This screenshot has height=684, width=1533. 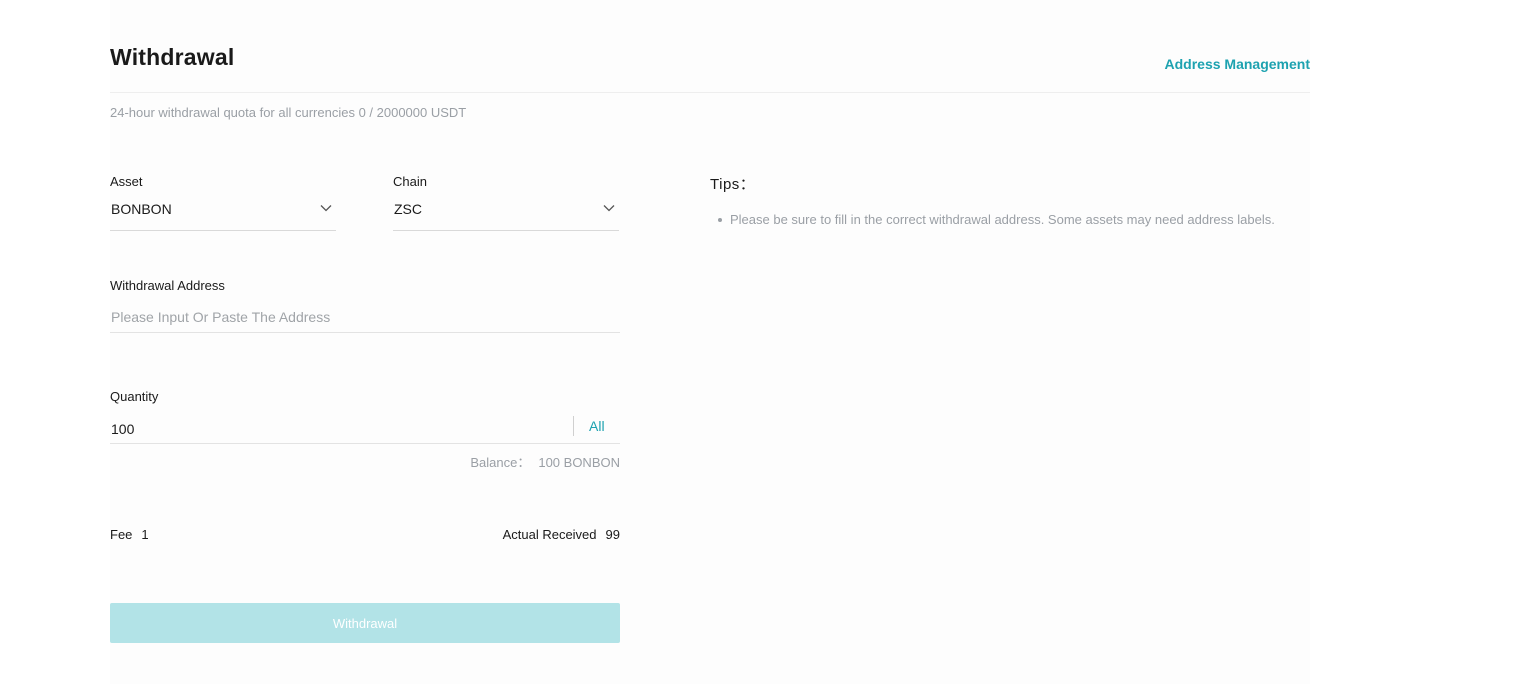 What do you see at coordinates (365, 429) in the screenshot?
I see `quantity-input` at bounding box center [365, 429].